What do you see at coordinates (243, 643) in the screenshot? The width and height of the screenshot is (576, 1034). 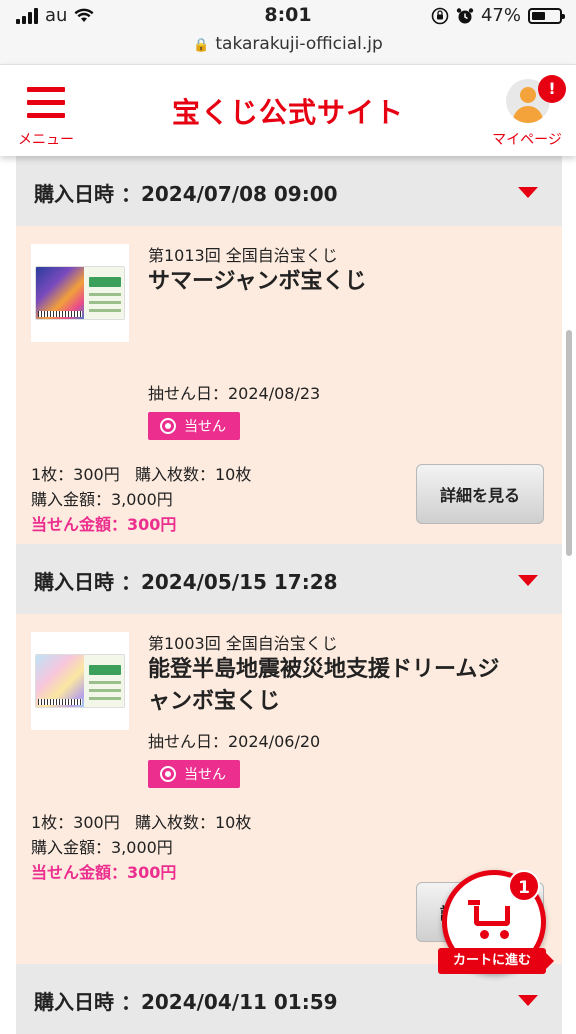 I see `lottery-round: 第1003回 全国自治宝くじ` at bounding box center [243, 643].